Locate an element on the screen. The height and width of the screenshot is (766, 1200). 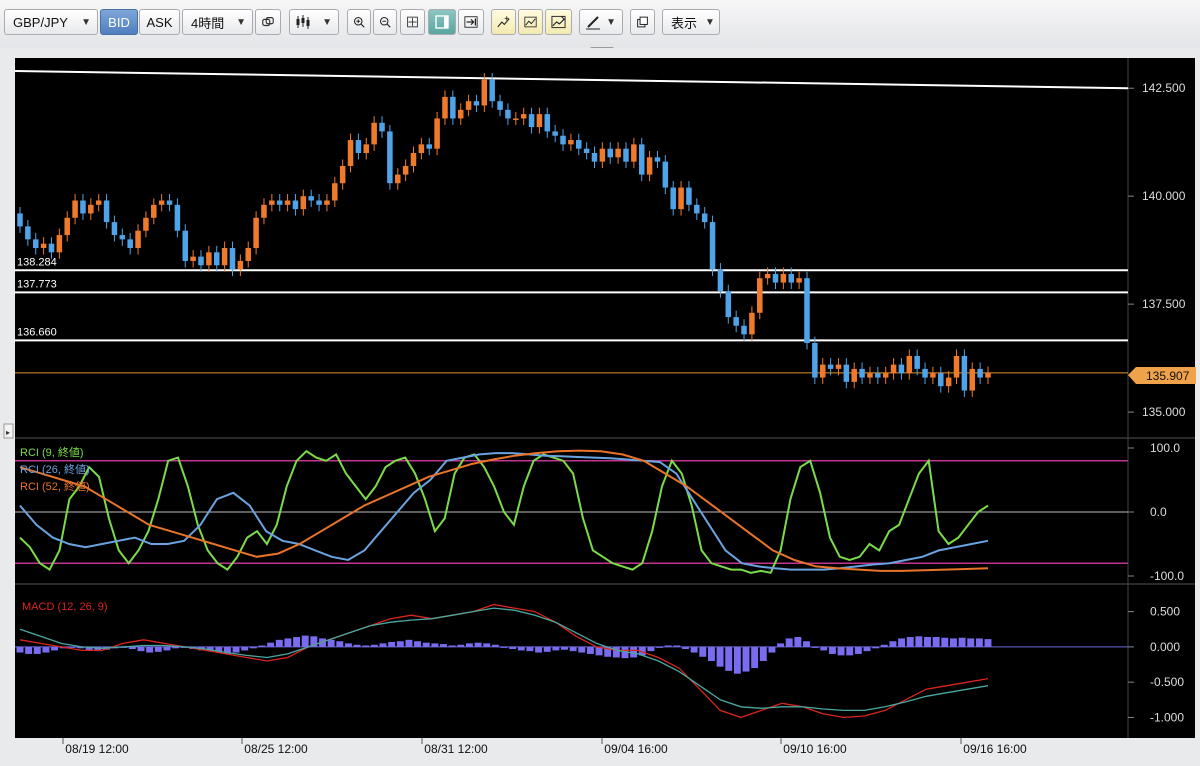
indicator-edit-button is located at coordinates (558, 22).